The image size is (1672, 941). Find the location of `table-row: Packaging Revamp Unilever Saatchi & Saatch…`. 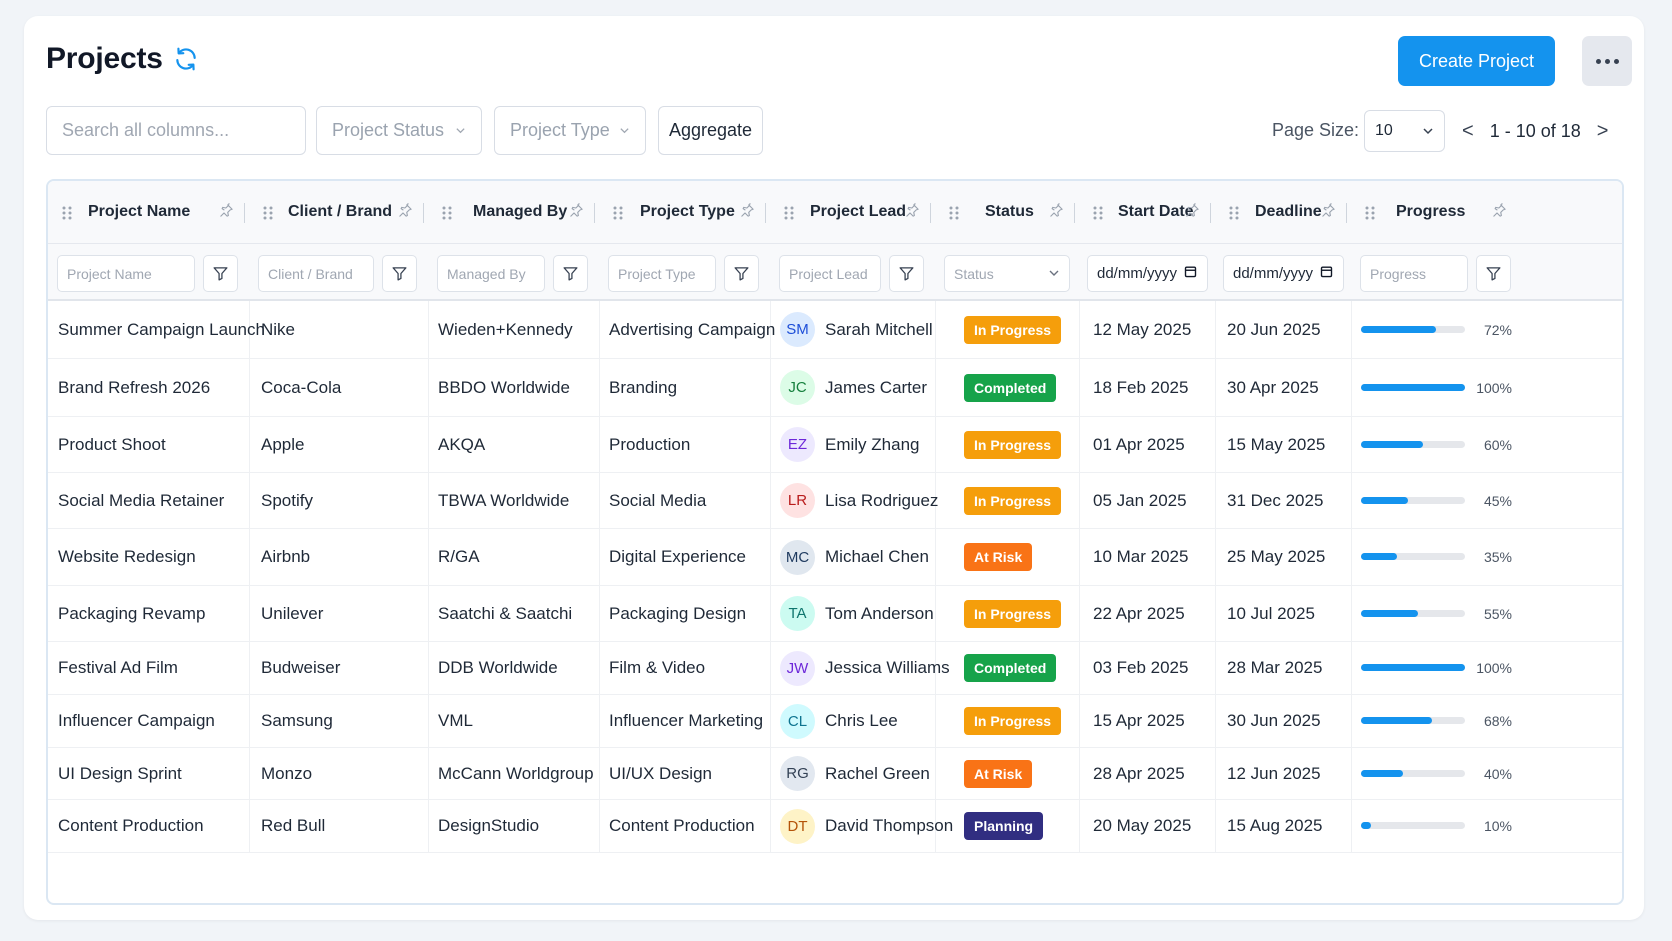

table-row: Packaging Revamp Unilever Saatchi & Saatch… is located at coordinates (835, 614).